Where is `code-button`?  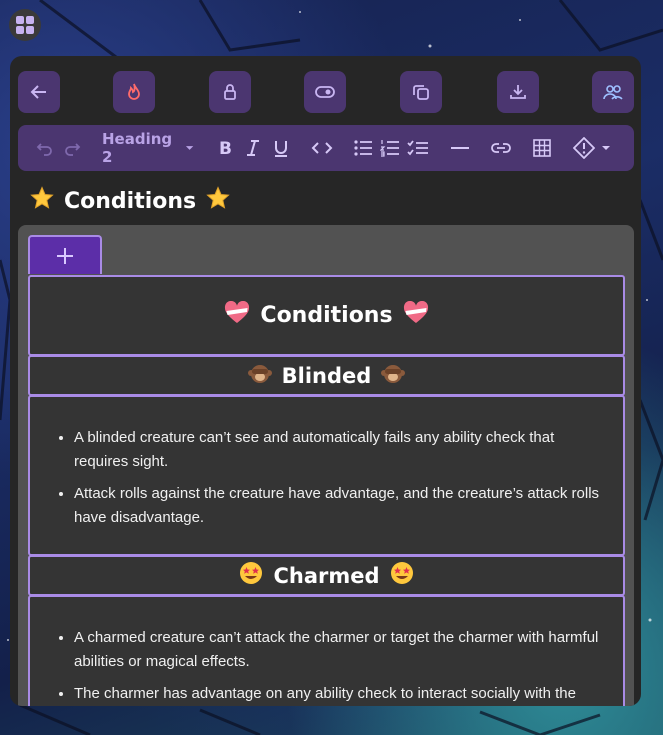 code-button is located at coordinates (322, 148).